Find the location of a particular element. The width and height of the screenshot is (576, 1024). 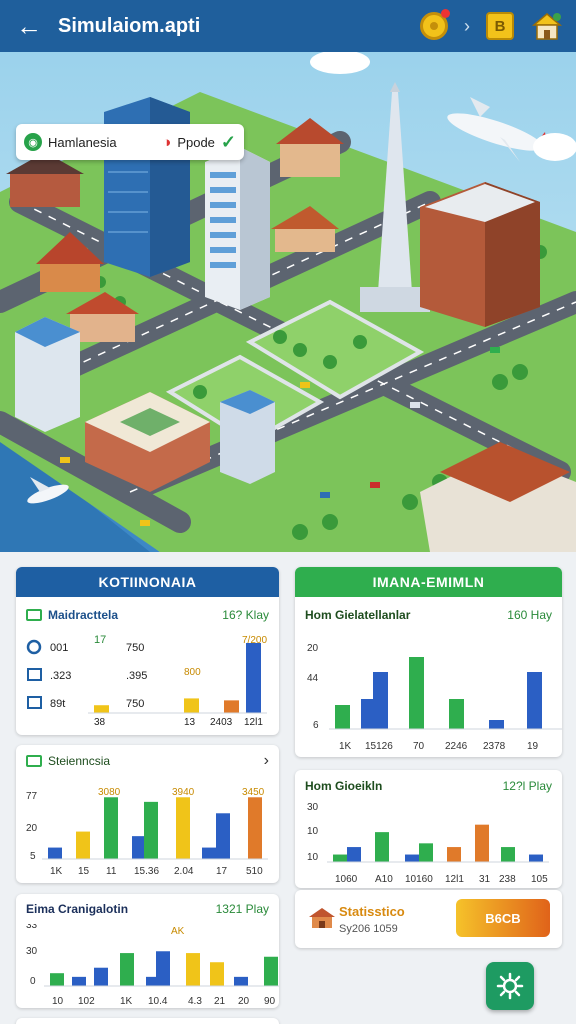

book-icon: B is located at coordinates (500, 26).